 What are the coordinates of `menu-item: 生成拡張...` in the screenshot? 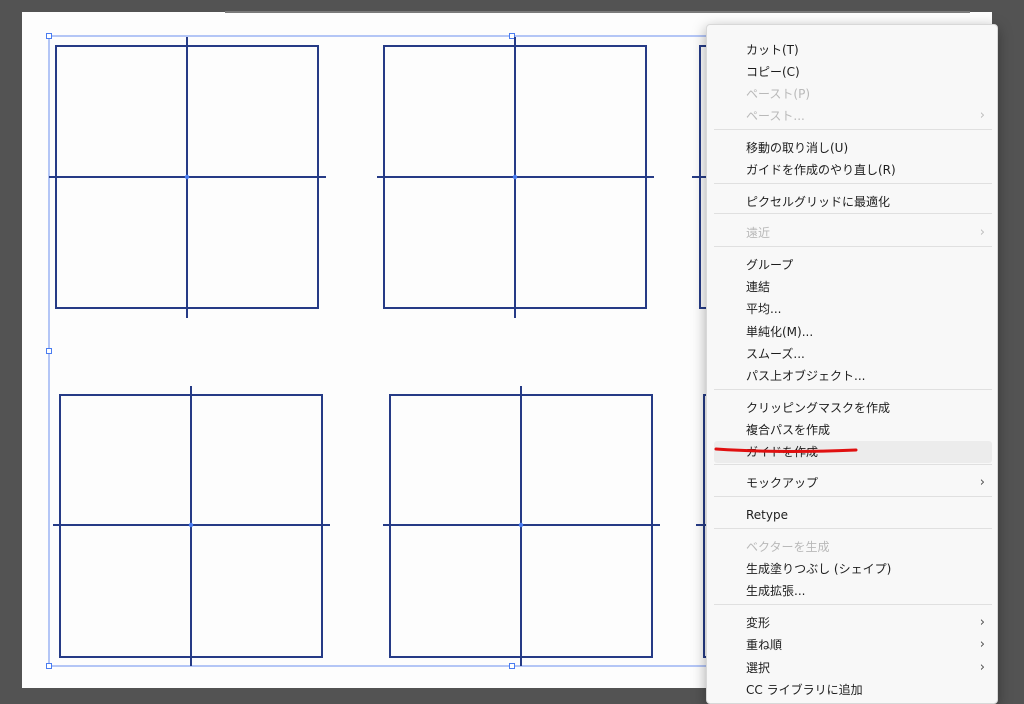 It's located at (853, 591).